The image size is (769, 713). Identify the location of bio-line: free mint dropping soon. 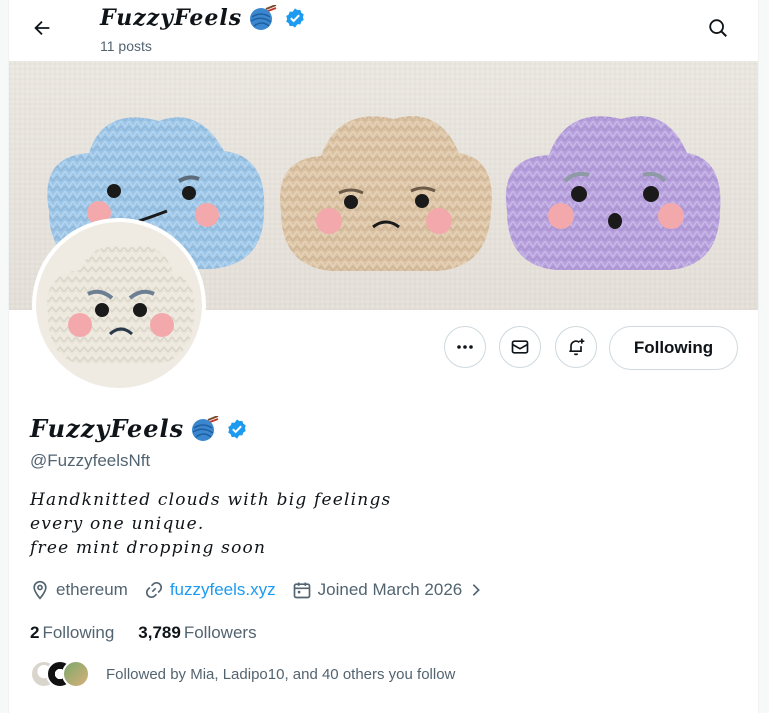
(148, 548).